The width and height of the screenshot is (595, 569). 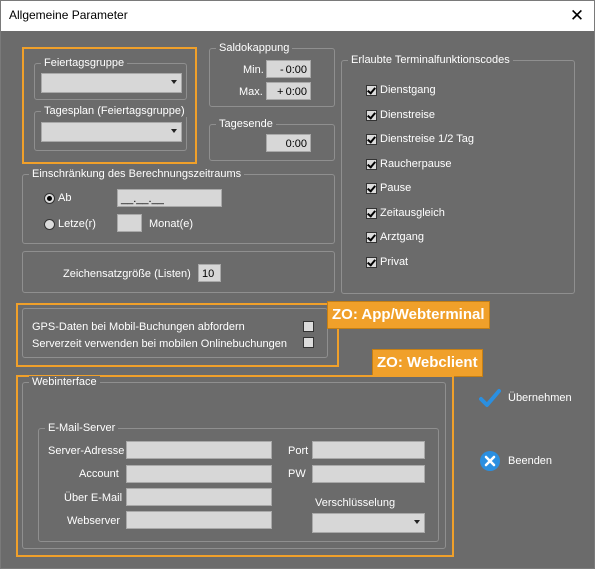 What do you see at coordinates (490, 461) in the screenshot?
I see `cancel-icon` at bounding box center [490, 461].